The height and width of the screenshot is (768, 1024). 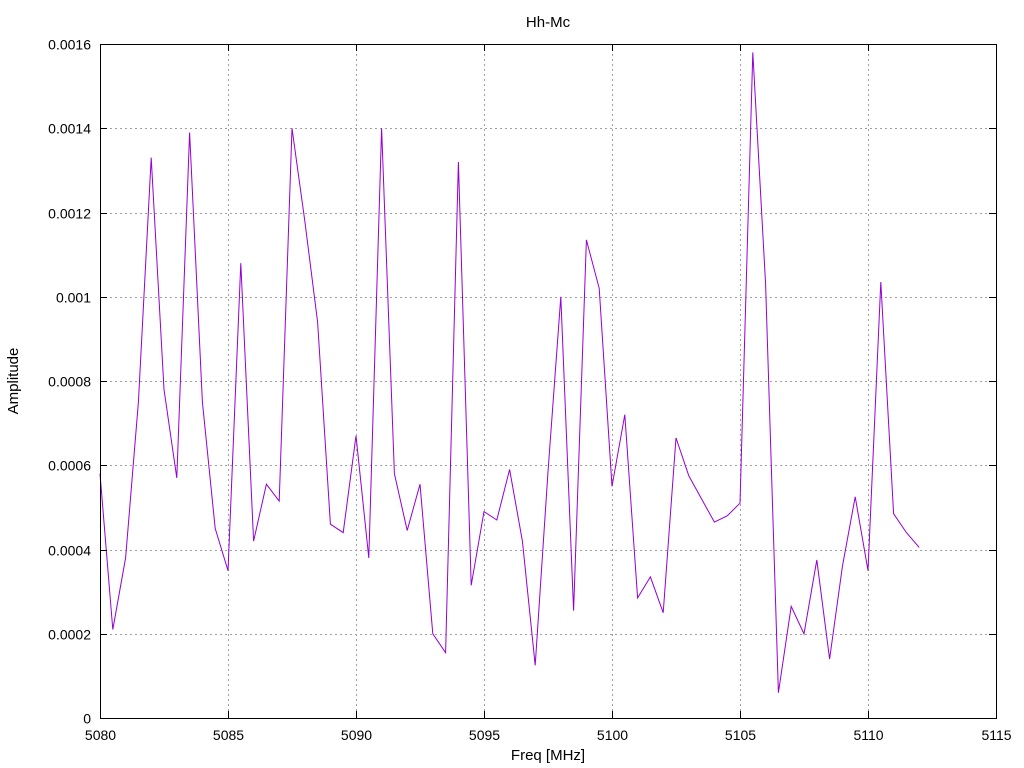 What do you see at coordinates (87, 719) in the screenshot?
I see `y-tick-label: 0` at bounding box center [87, 719].